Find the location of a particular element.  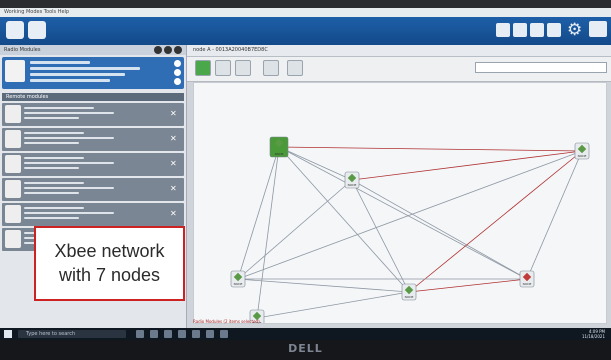

clock-date: 11/18/2021 is located at coordinates (593, 336).